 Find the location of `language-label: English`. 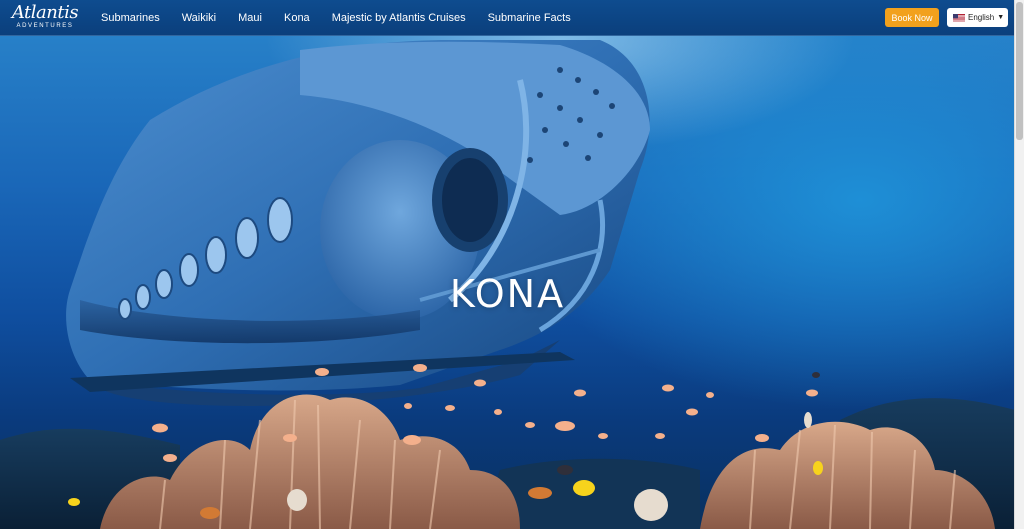

language-label: English is located at coordinates (981, 17).